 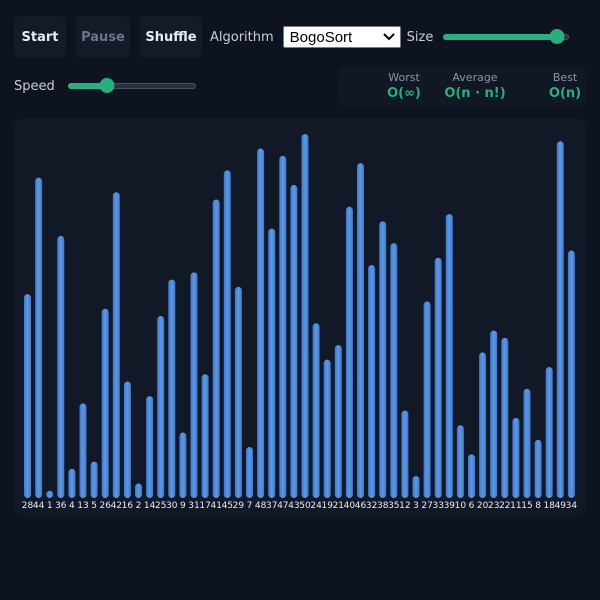 I want to click on average-case: Average O(n · n!), so click(x=475, y=86).